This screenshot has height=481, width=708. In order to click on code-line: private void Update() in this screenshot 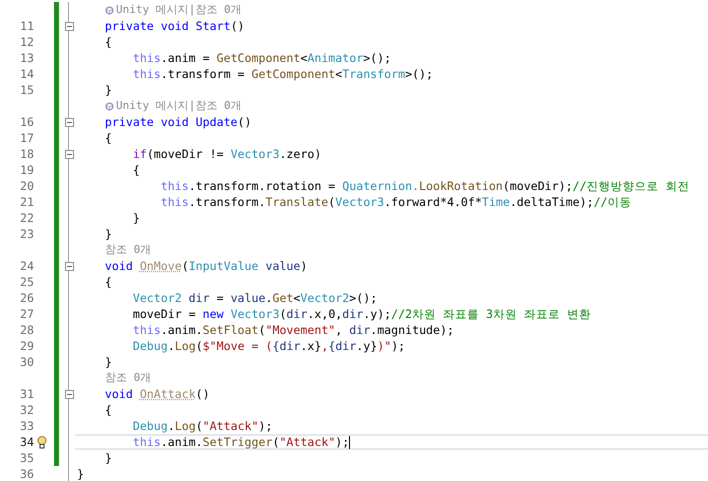, I will do `click(178, 122)`.